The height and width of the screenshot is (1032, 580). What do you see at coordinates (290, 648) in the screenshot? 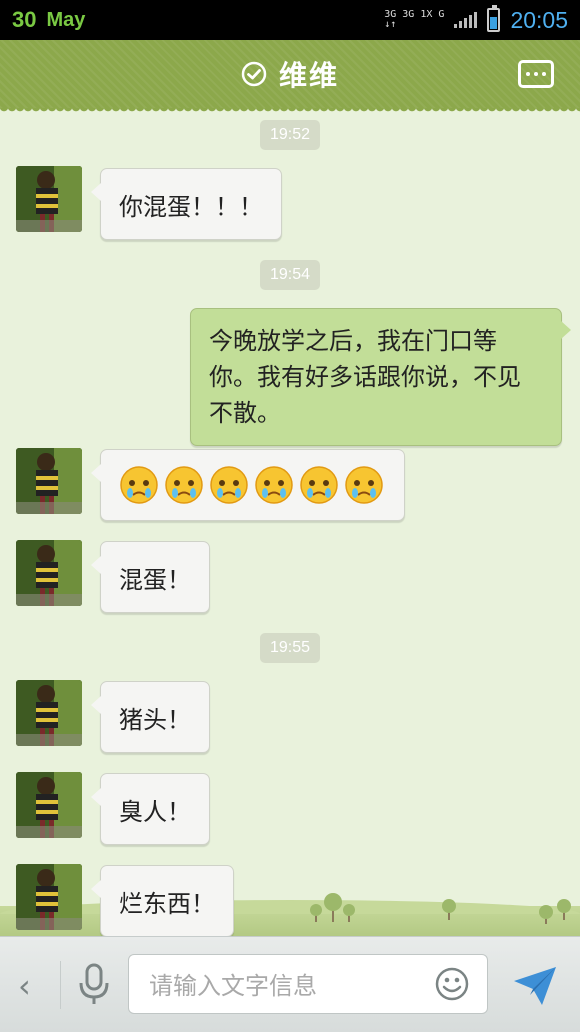
I see `timestamp-badge: 19:55` at bounding box center [290, 648].